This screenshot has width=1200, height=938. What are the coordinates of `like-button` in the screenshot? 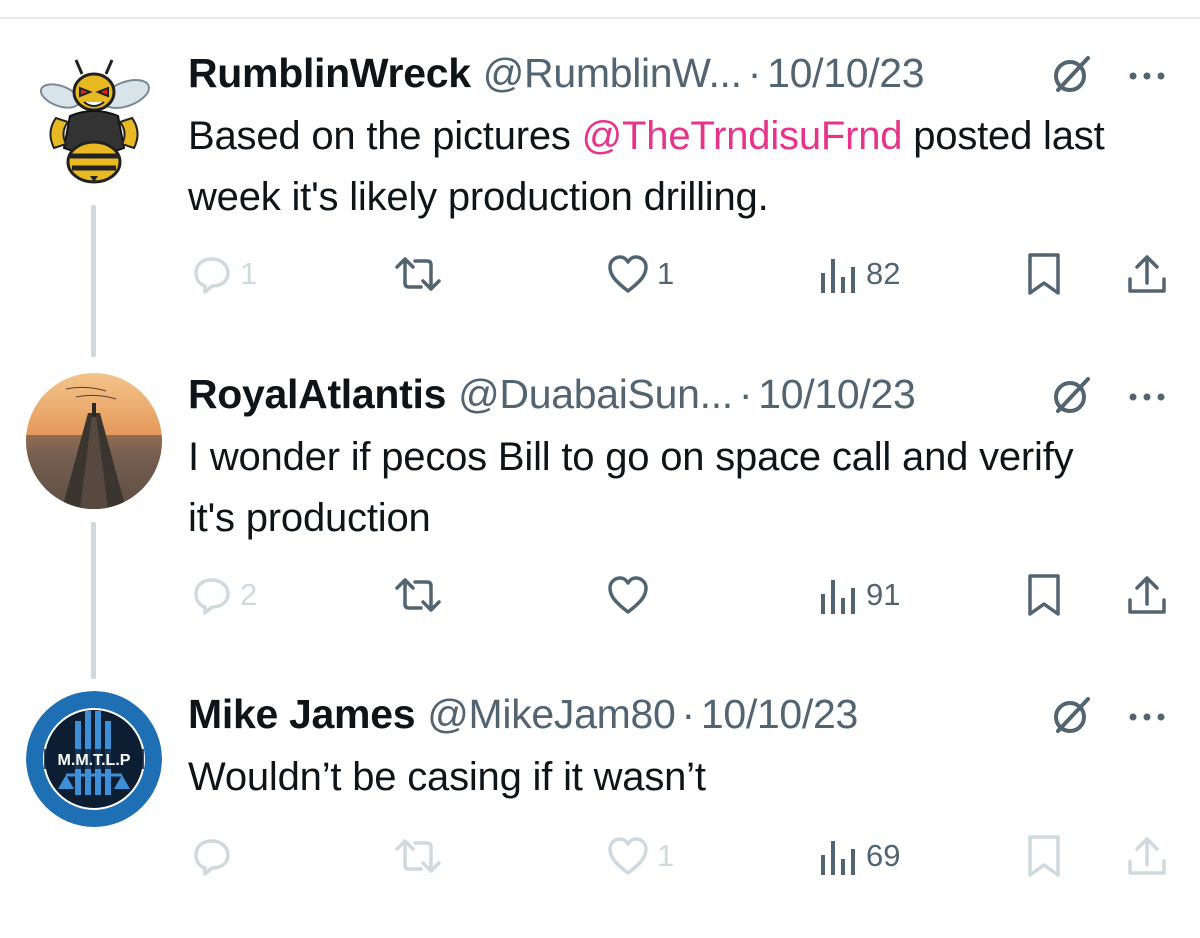 It's located at (628, 595).